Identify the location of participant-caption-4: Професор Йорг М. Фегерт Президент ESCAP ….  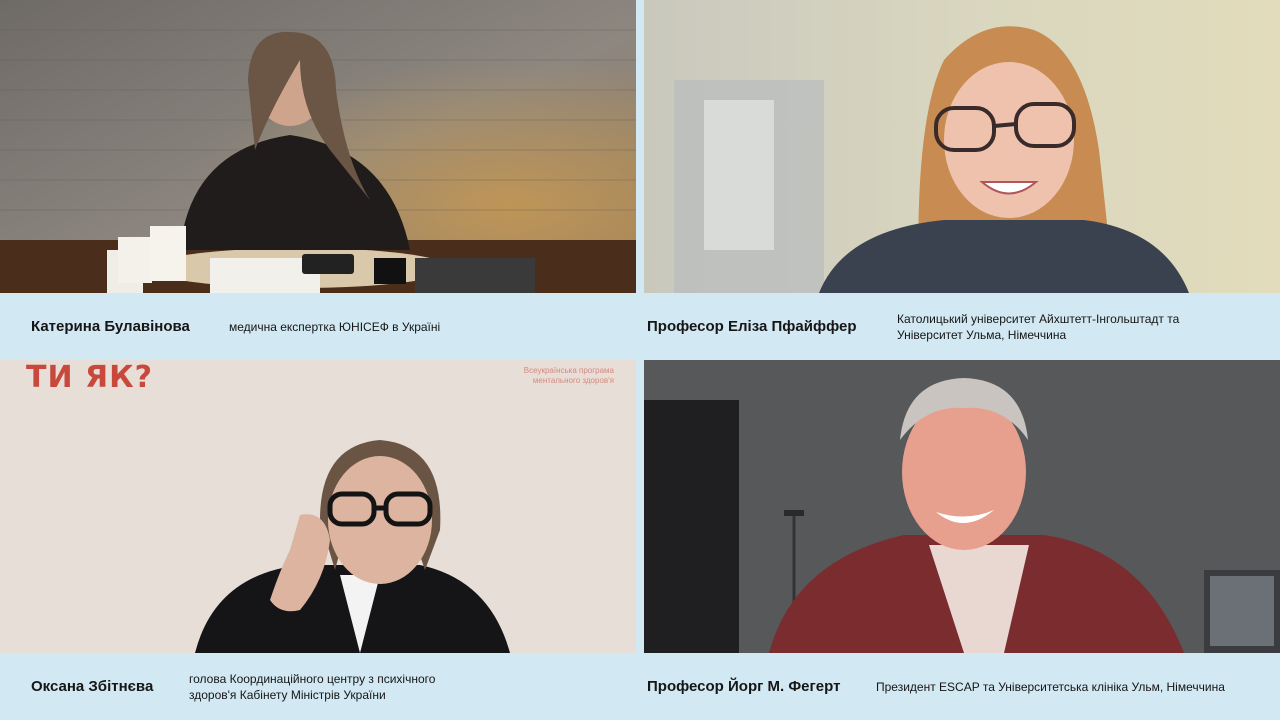
(962, 686).